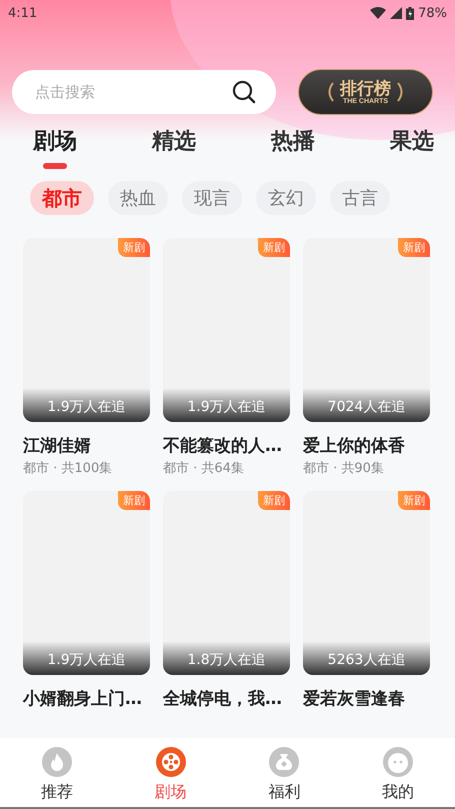  I want to click on drama-cover: 新剧 7024人在追, so click(366, 330).